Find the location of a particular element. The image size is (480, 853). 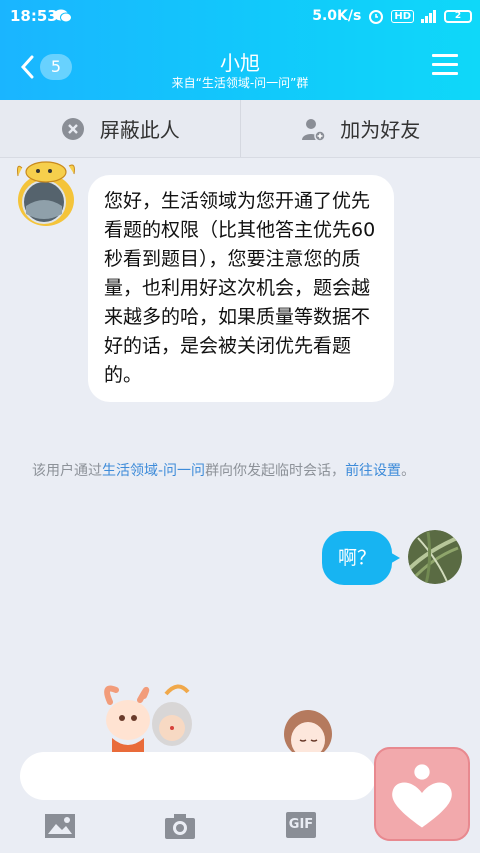

my-avatar is located at coordinates (435, 557).